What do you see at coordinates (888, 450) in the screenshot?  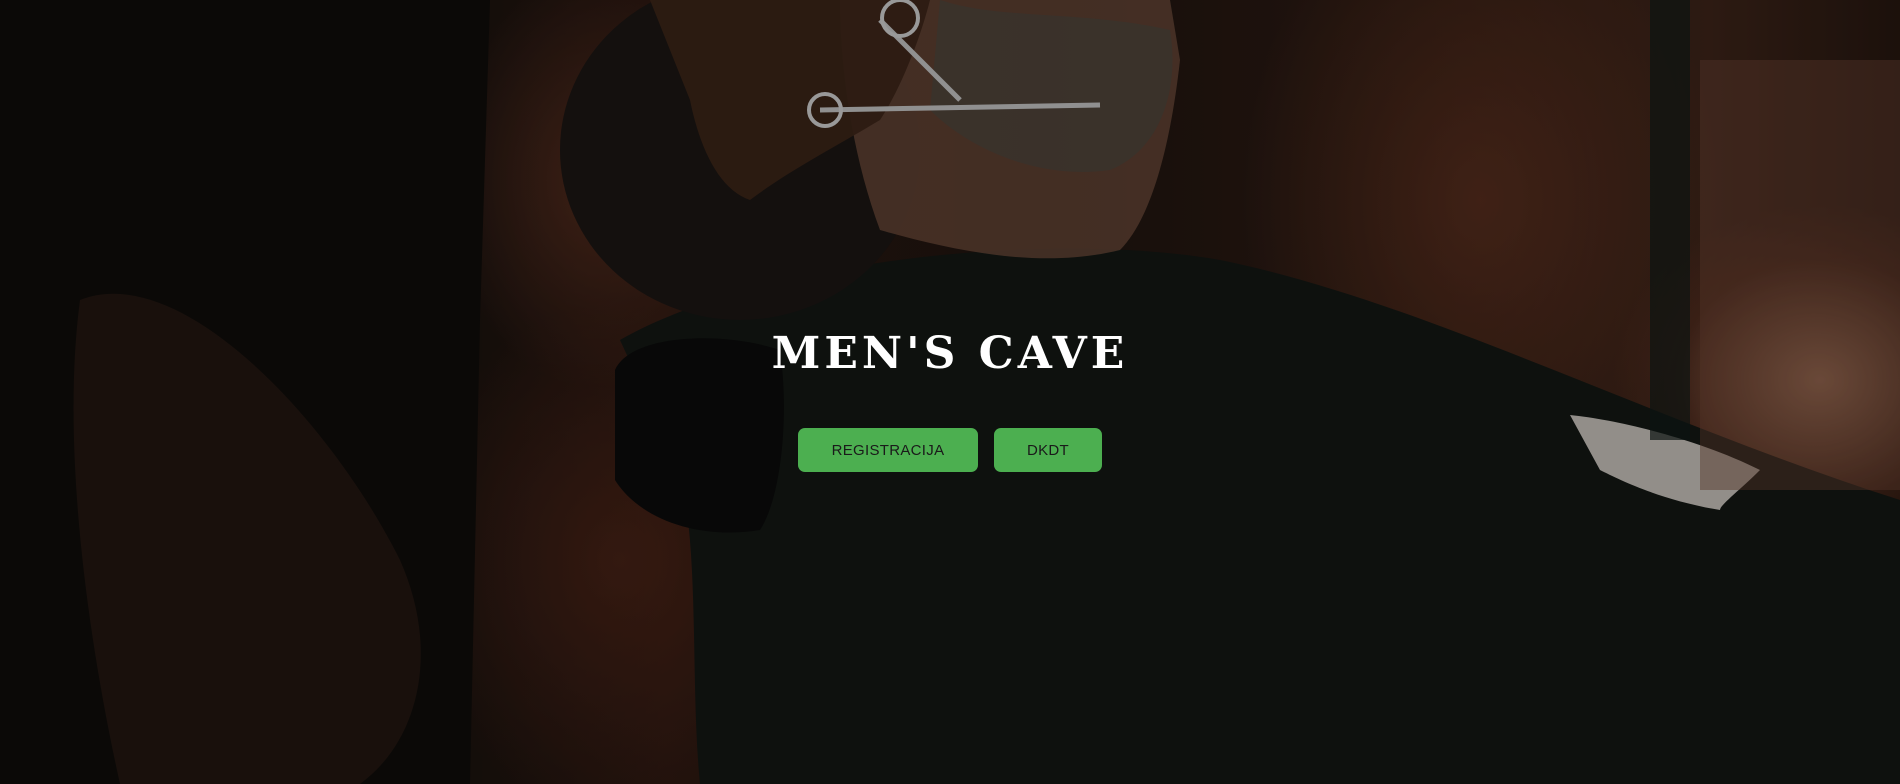 I see `register-button: REGISTRACIJA` at bounding box center [888, 450].